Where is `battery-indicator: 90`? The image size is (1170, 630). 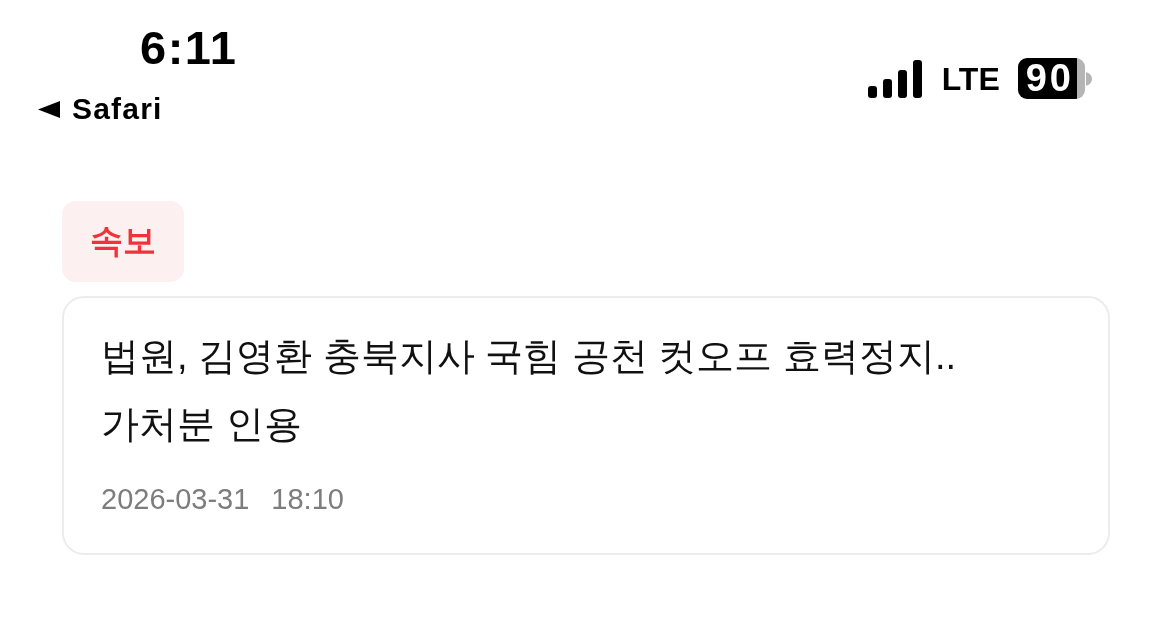 battery-indicator: 90 is located at coordinates (1051, 78).